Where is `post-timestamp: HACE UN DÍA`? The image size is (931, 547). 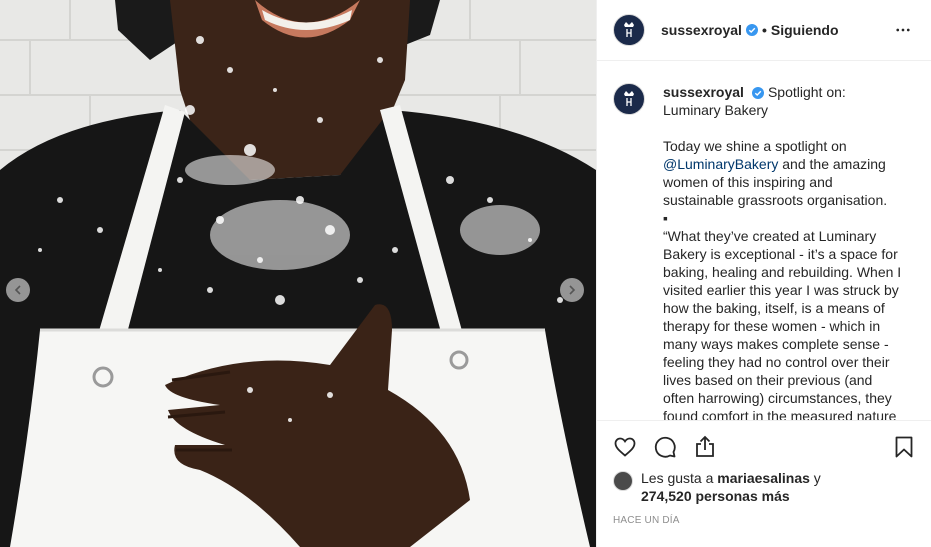 post-timestamp: HACE UN DÍA is located at coordinates (764, 520).